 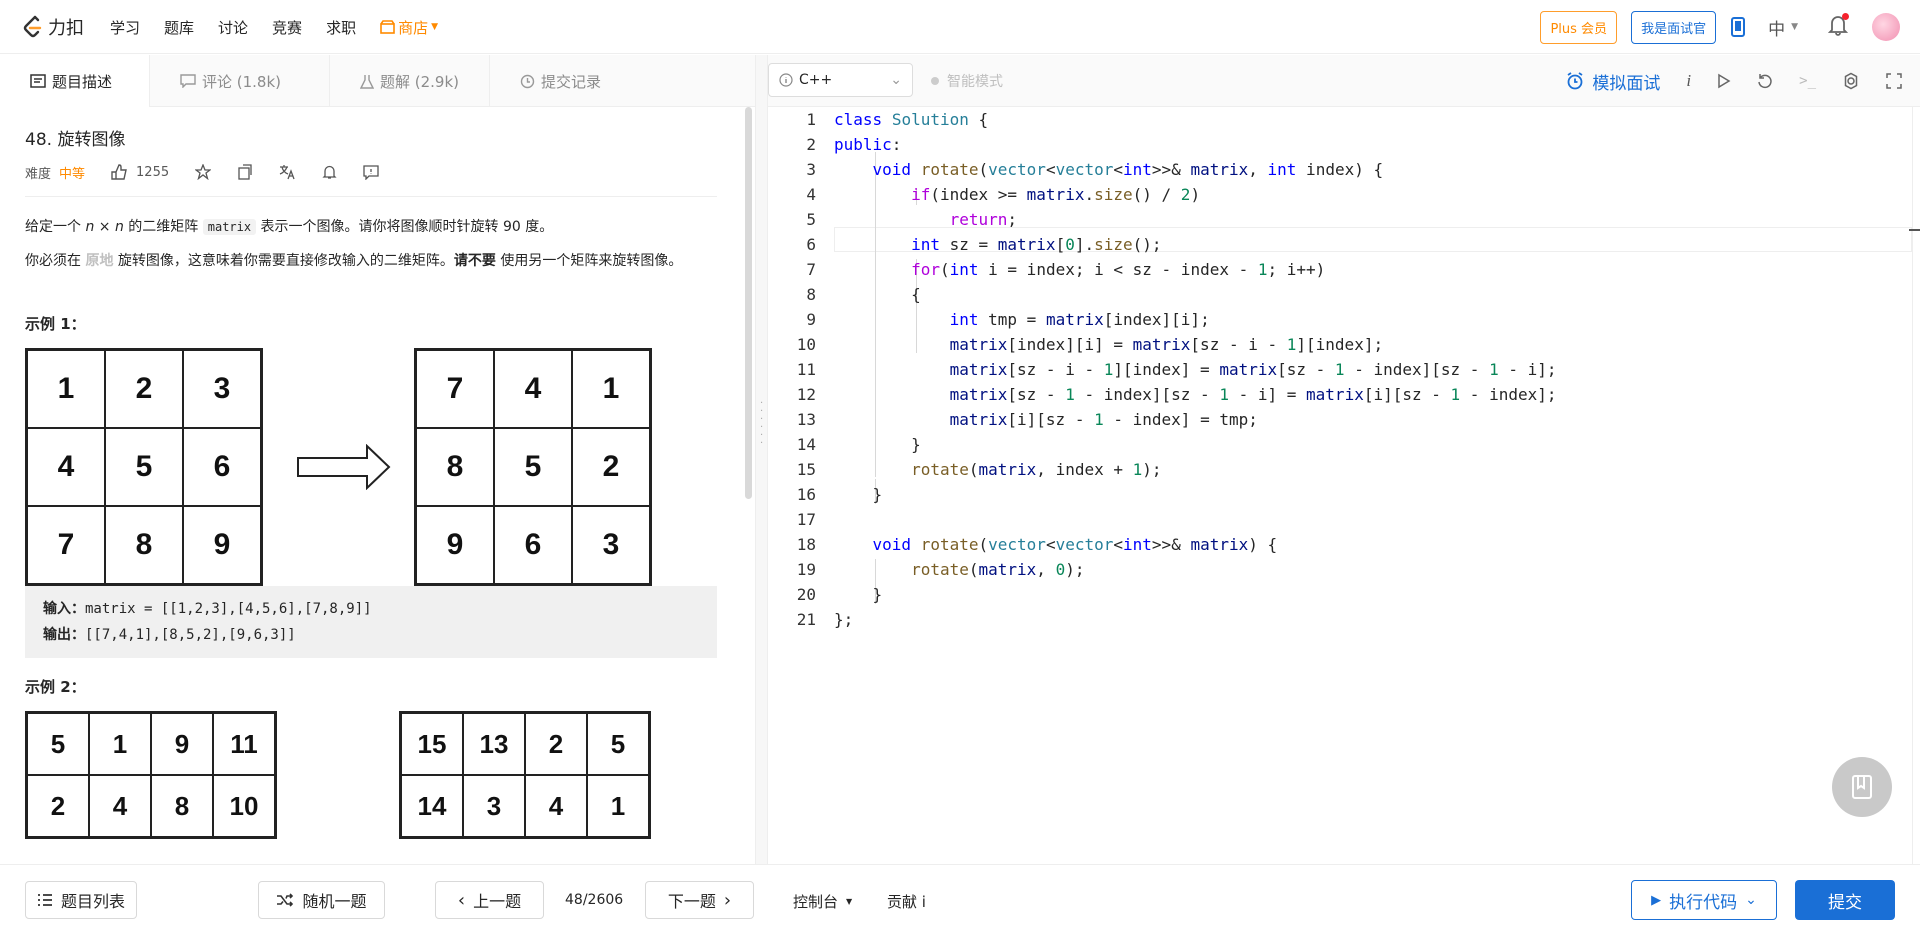 I want to click on output-label: 输出：, so click(x=64, y=635).